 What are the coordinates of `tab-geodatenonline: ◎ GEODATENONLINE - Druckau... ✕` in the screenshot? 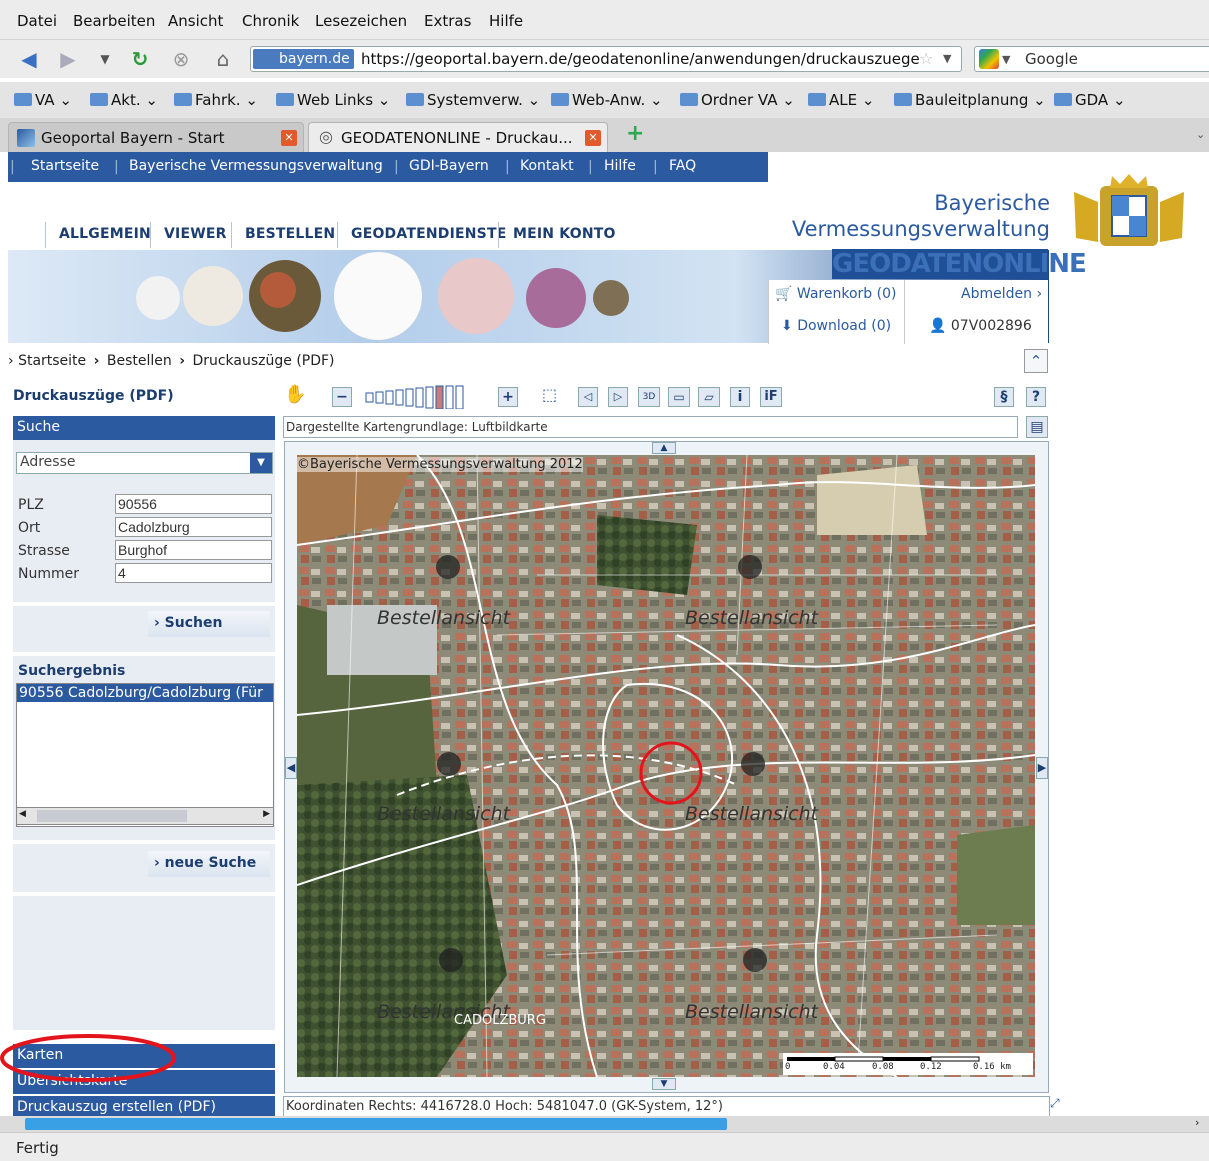 It's located at (458, 137).